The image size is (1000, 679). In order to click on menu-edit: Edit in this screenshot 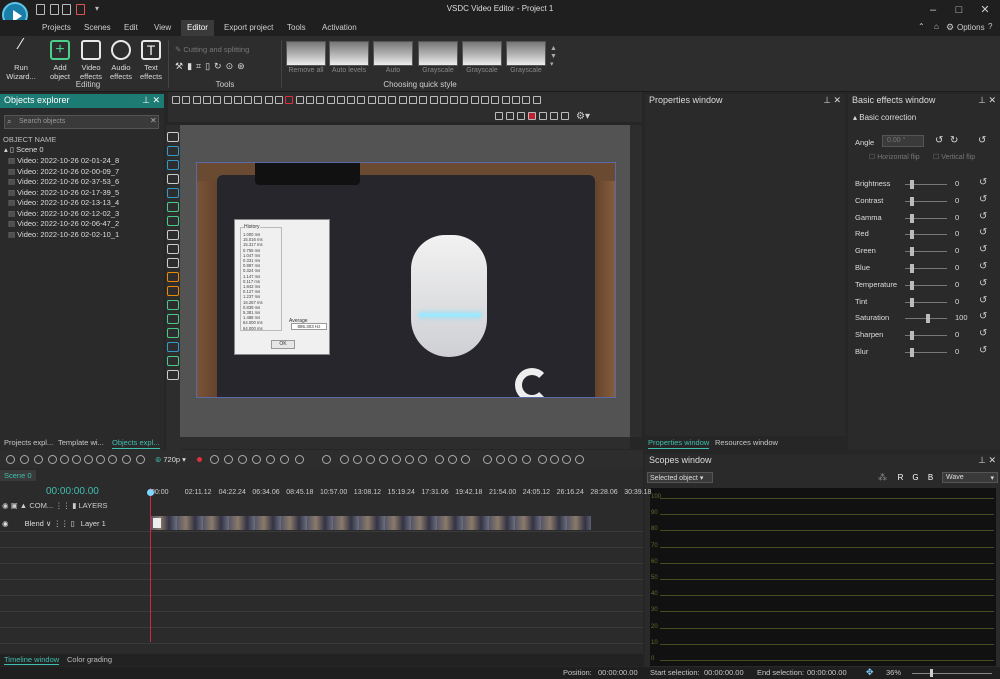, I will do `click(131, 27)`.